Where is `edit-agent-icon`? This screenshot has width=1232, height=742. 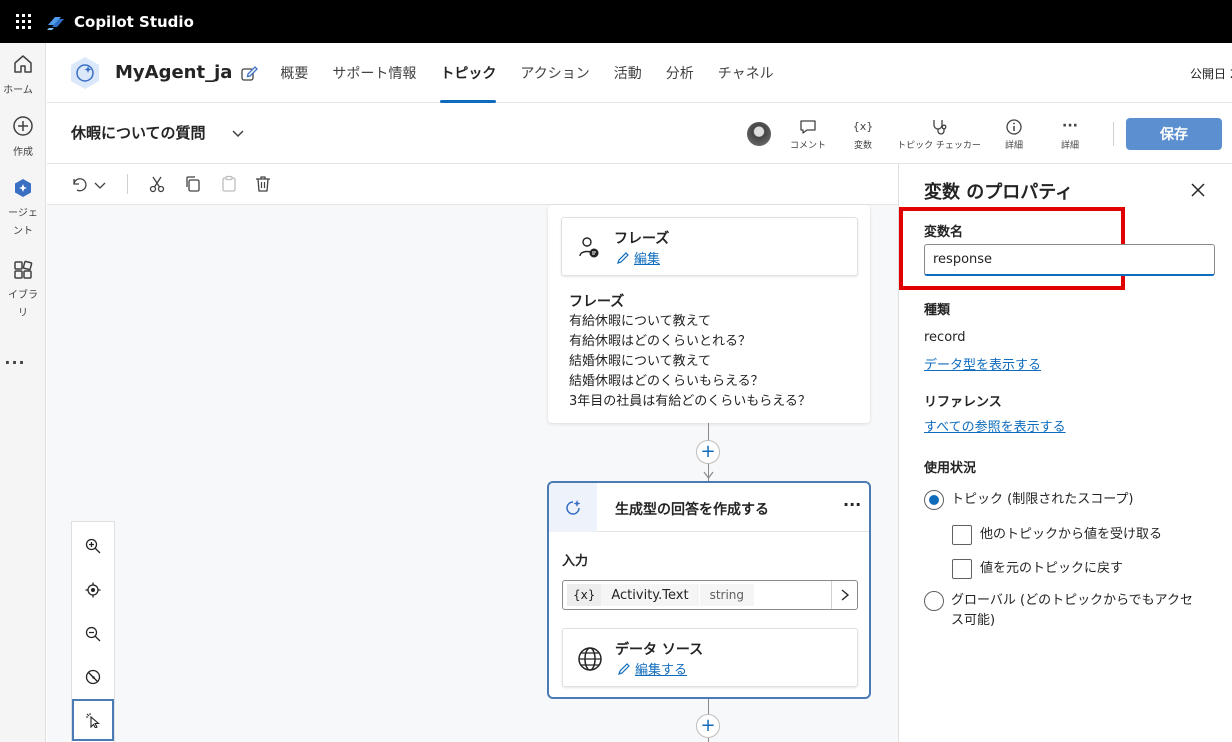
edit-agent-icon is located at coordinates (249, 73).